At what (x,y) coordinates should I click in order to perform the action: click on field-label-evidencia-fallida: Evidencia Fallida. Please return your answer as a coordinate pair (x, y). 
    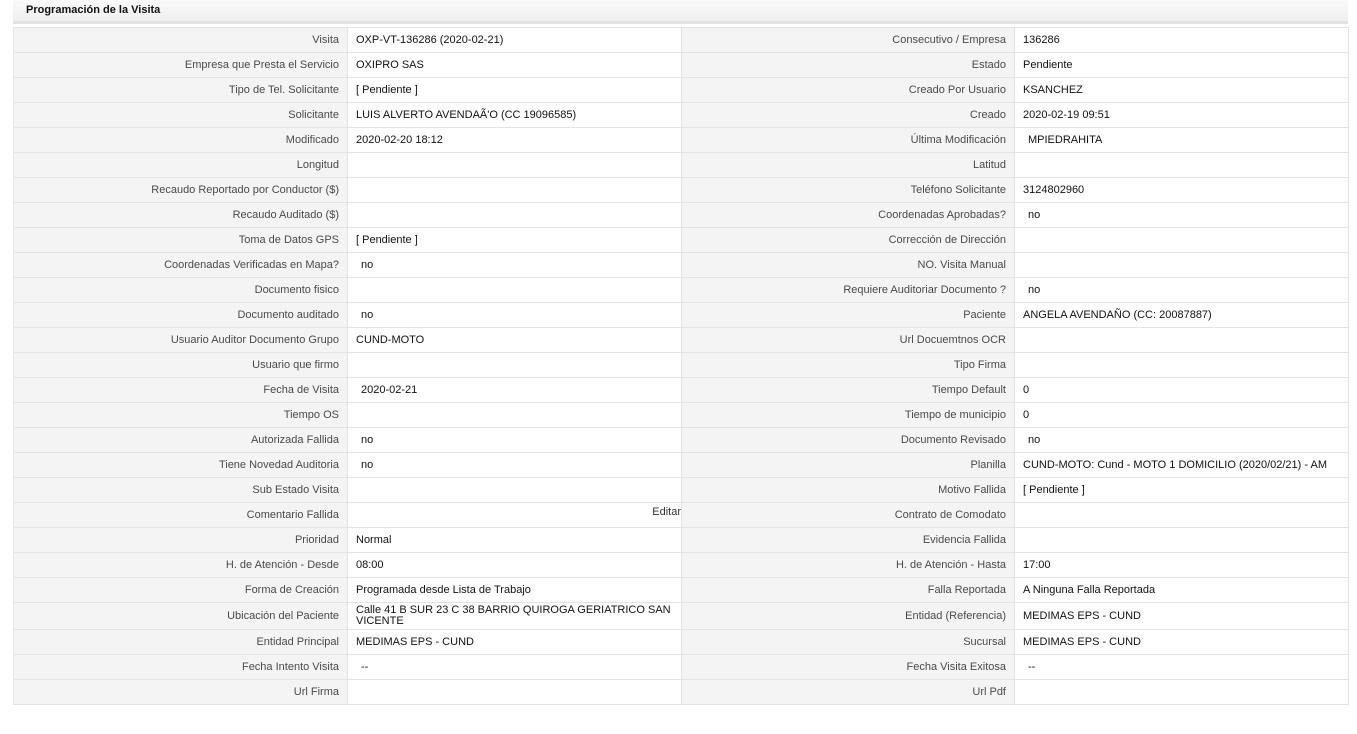
    Looking at the image, I should click on (848, 540).